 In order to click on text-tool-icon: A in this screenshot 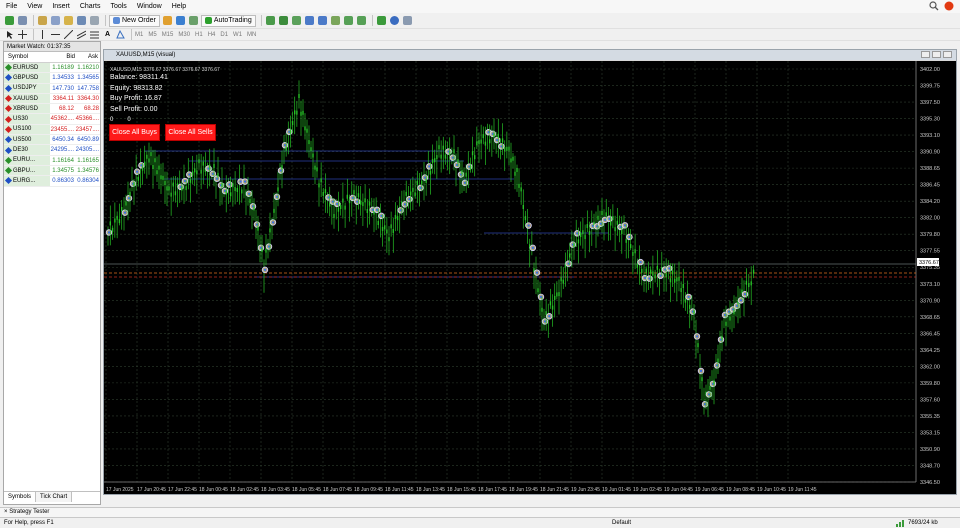, I will do `click(107, 35)`.